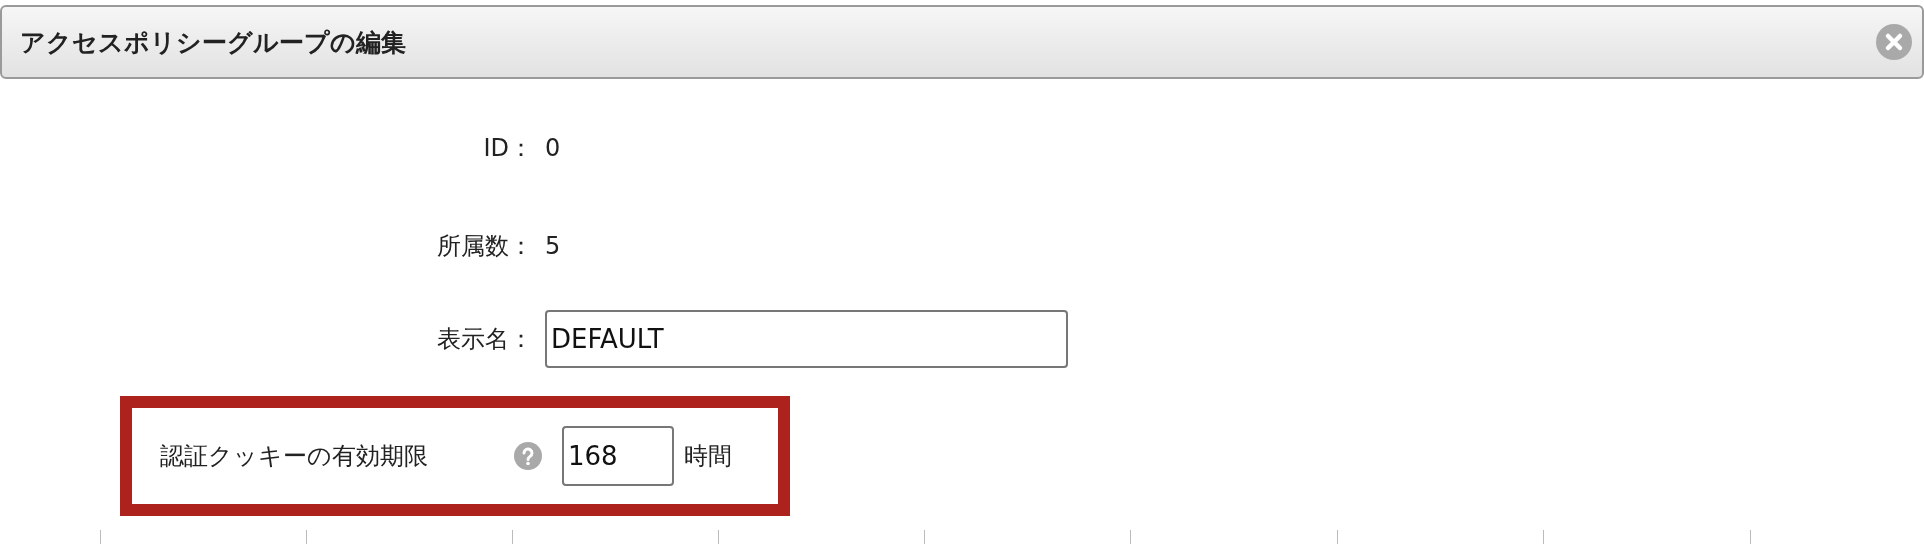 The image size is (1924, 544). I want to click on display-name-field: DEFAULT, so click(806, 339).